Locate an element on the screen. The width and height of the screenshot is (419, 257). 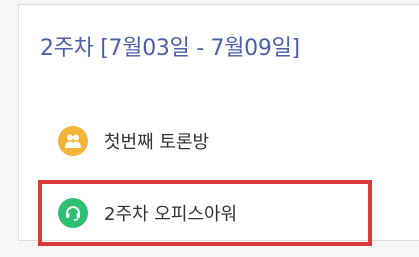
headset-icon is located at coordinates (73, 213).